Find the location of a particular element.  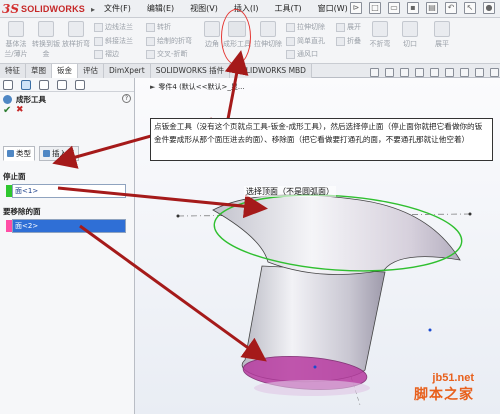

arrow-to-top-face is located at coordinates (162, 202).